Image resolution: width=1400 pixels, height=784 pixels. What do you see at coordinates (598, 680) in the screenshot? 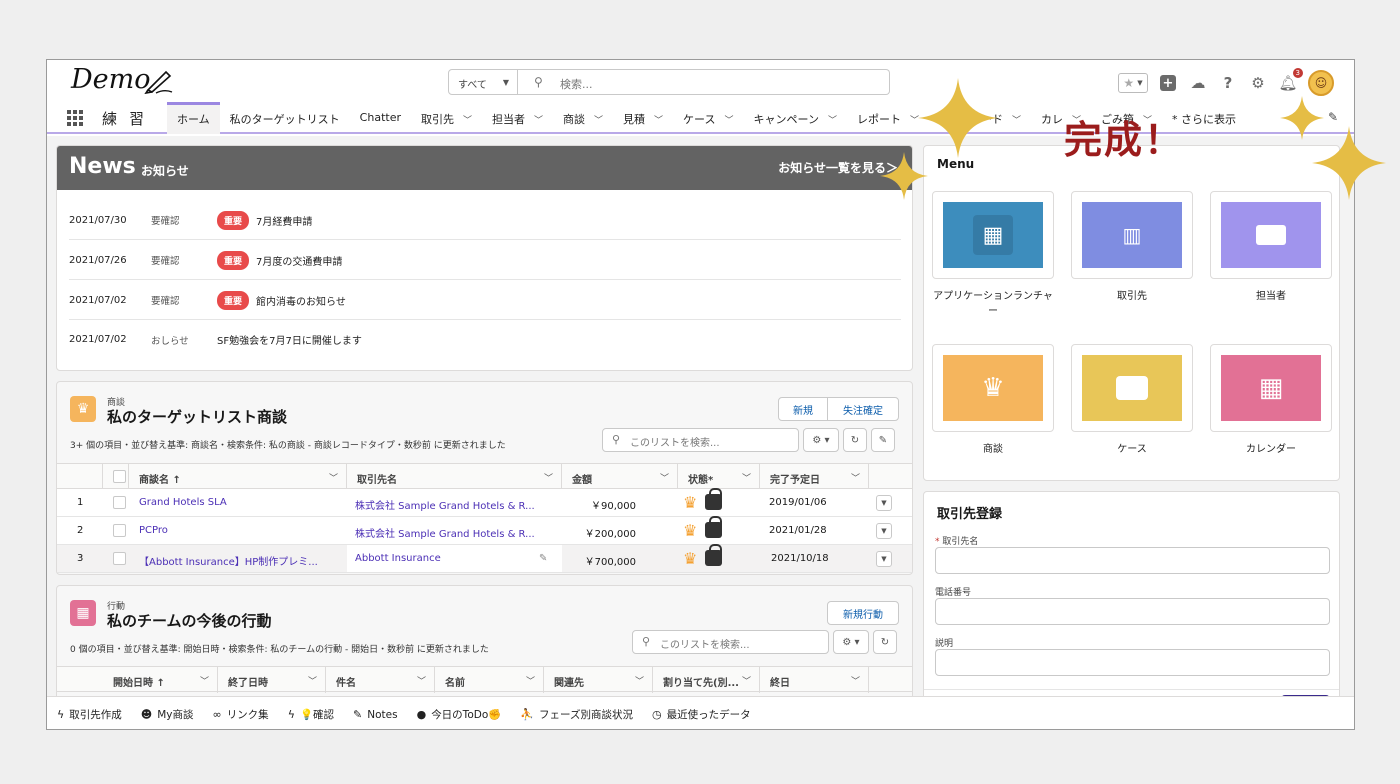
I see `column-header: 関連先 ﹀` at bounding box center [598, 680].